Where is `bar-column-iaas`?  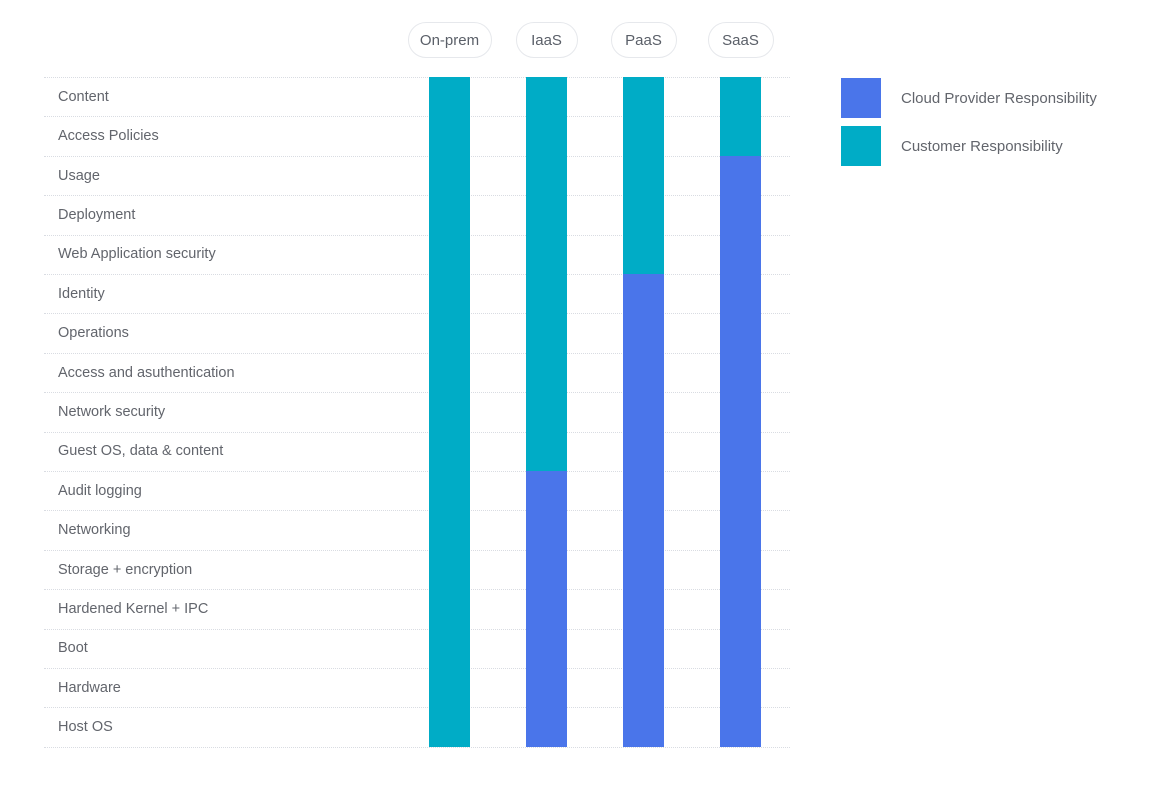 bar-column-iaas is located at coordinates (546, 412).